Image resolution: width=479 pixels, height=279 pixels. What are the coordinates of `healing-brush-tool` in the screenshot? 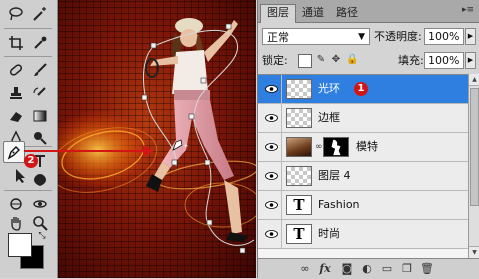 It's located at (16, 70).